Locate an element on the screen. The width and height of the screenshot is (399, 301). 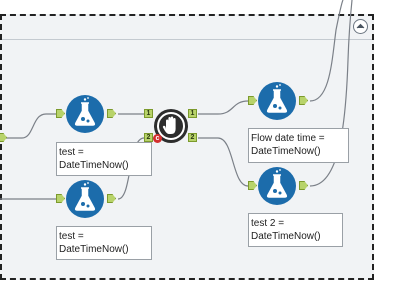
filter-input-anchor-2: 2 is located at coordinates (148, 137).